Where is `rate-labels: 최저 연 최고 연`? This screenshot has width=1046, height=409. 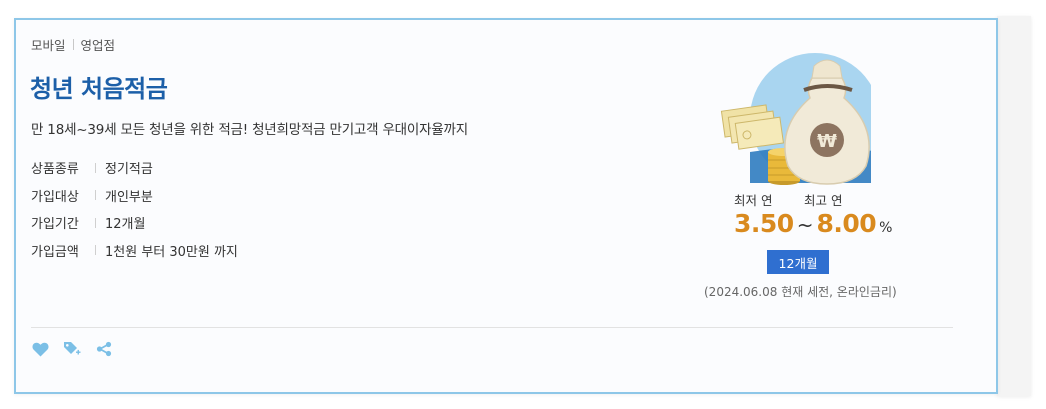 rate-labels: 최저 연 최고 연 is located at coordinates (809, 199).